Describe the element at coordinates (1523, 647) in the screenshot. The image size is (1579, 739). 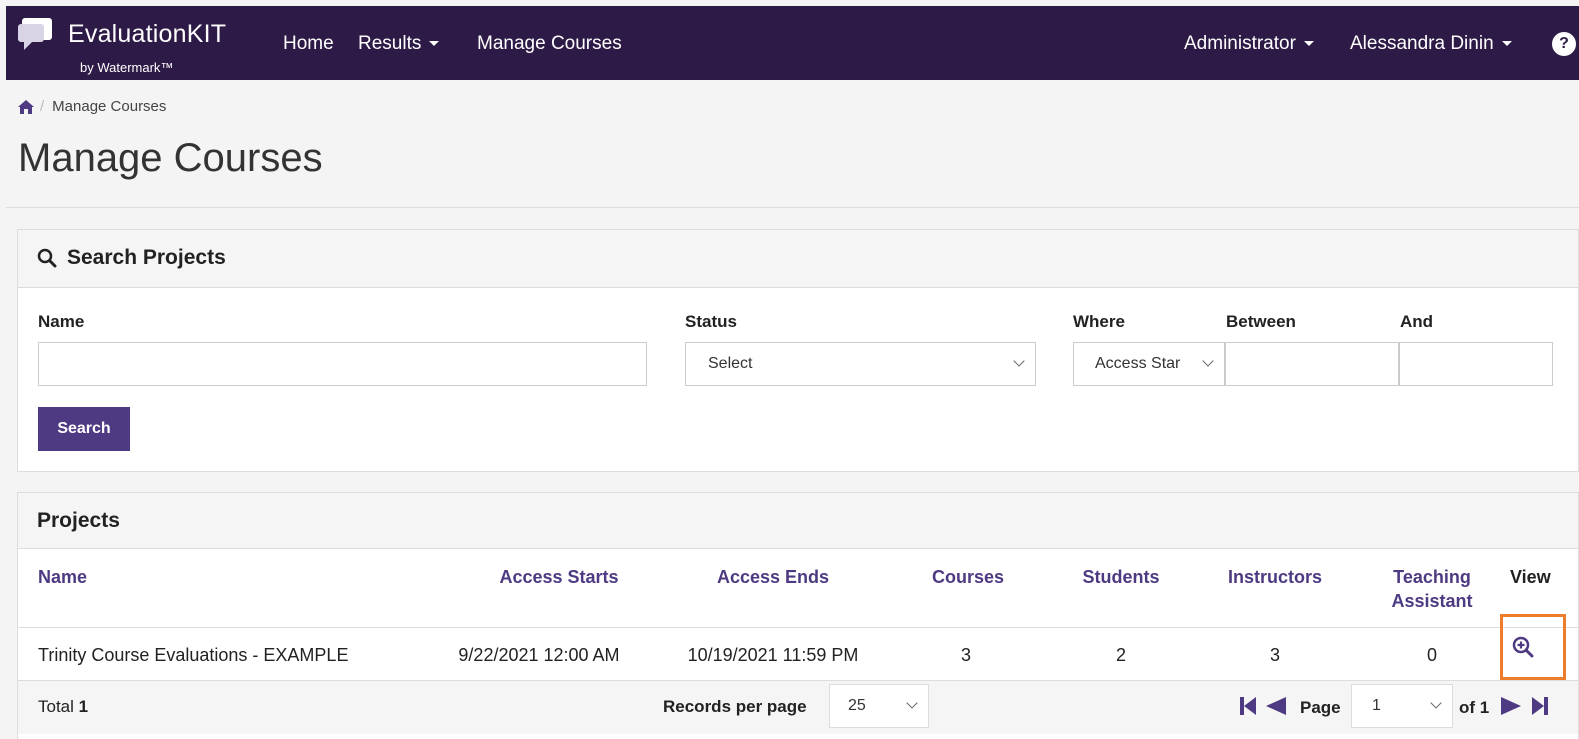
I see `zoom-in-icon` at that location.